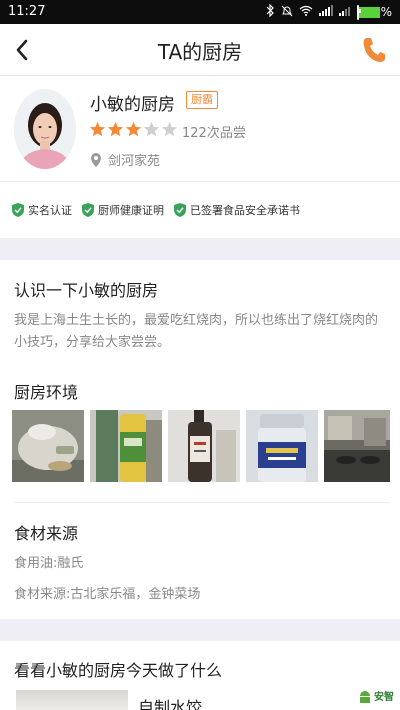  Describe the element at coordinates (245, 210) in the screenshot. I see `cert-label: 已签署食品安全承诺书` at that location.